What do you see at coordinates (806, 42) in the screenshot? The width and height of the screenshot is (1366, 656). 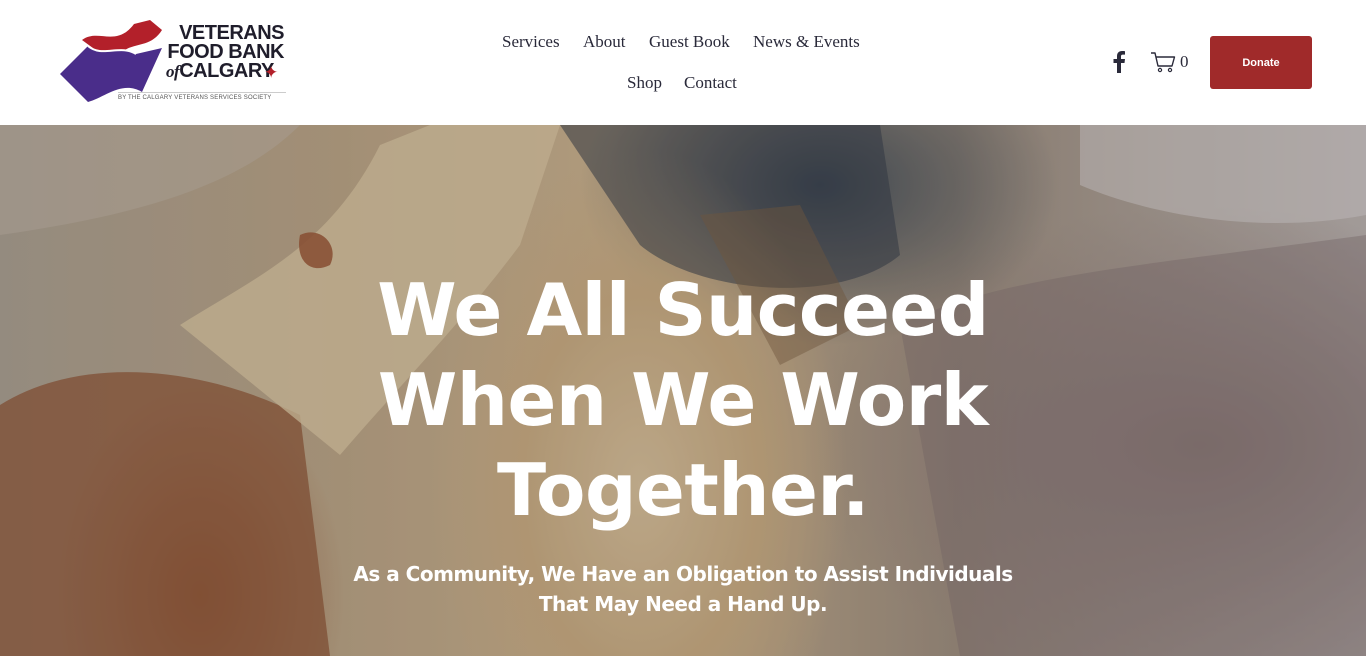 I see `nav-news-events: News & Events` at bounding box center [806, 42].